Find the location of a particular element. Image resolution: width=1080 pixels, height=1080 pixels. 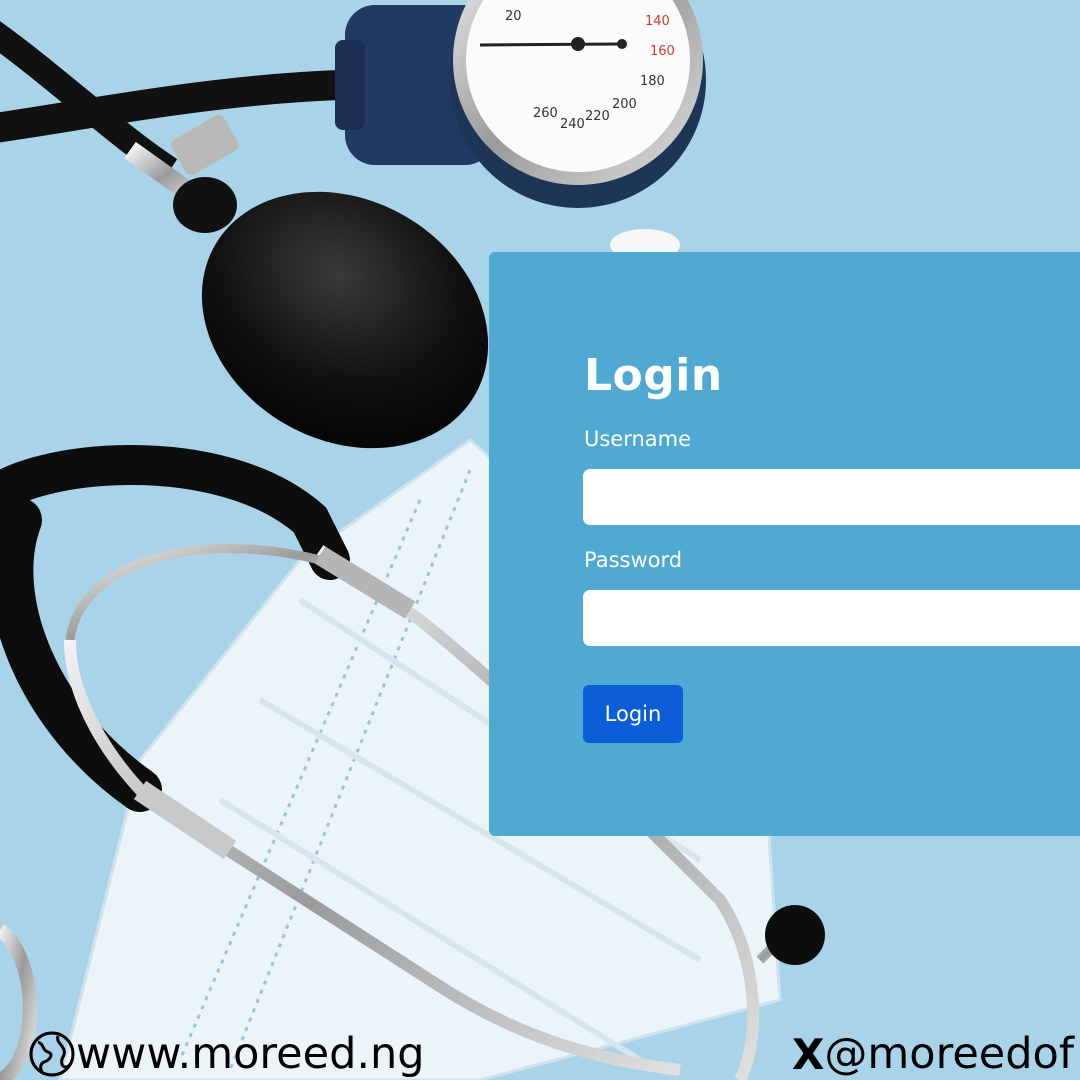

password-label: Password is located at coordinates (633, 560).